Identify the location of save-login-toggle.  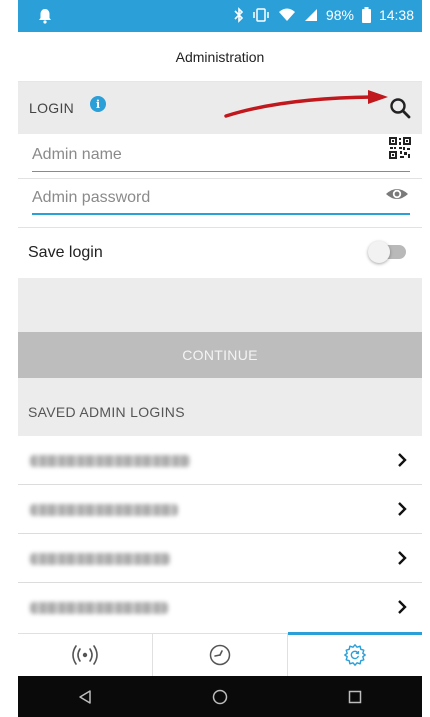
(387, 252).